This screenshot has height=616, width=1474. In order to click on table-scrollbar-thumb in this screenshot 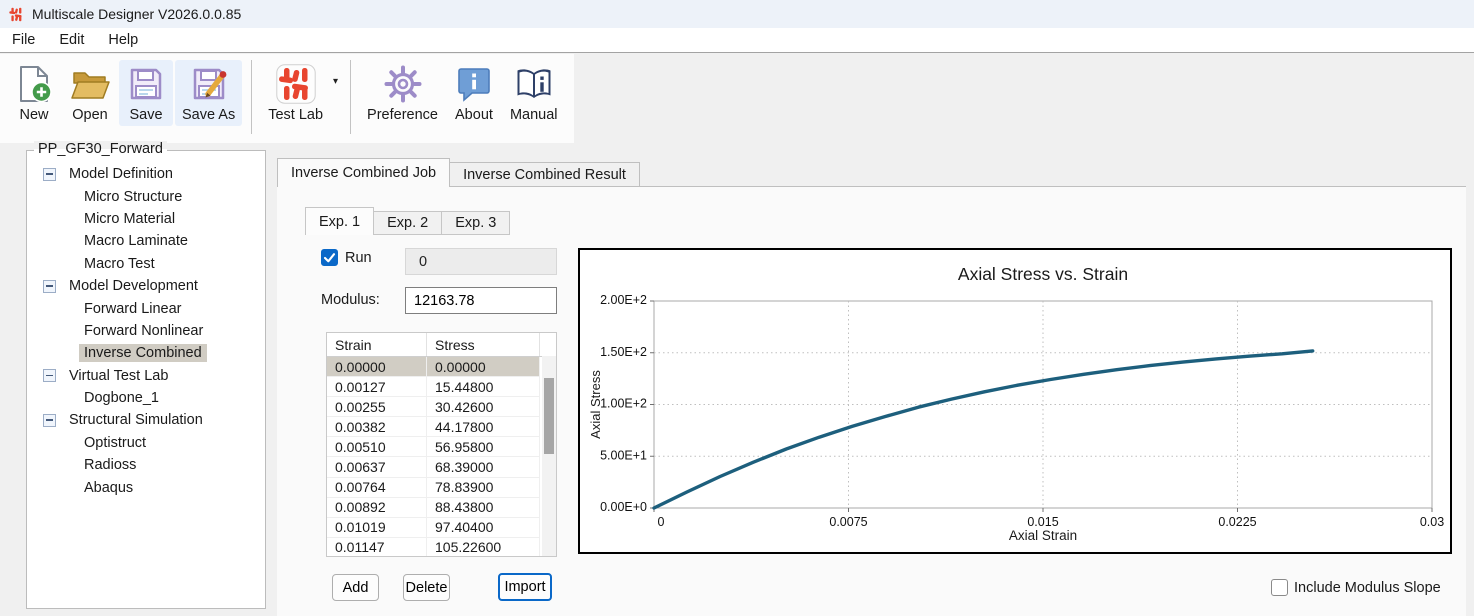, I will do `click(549, 416)`.